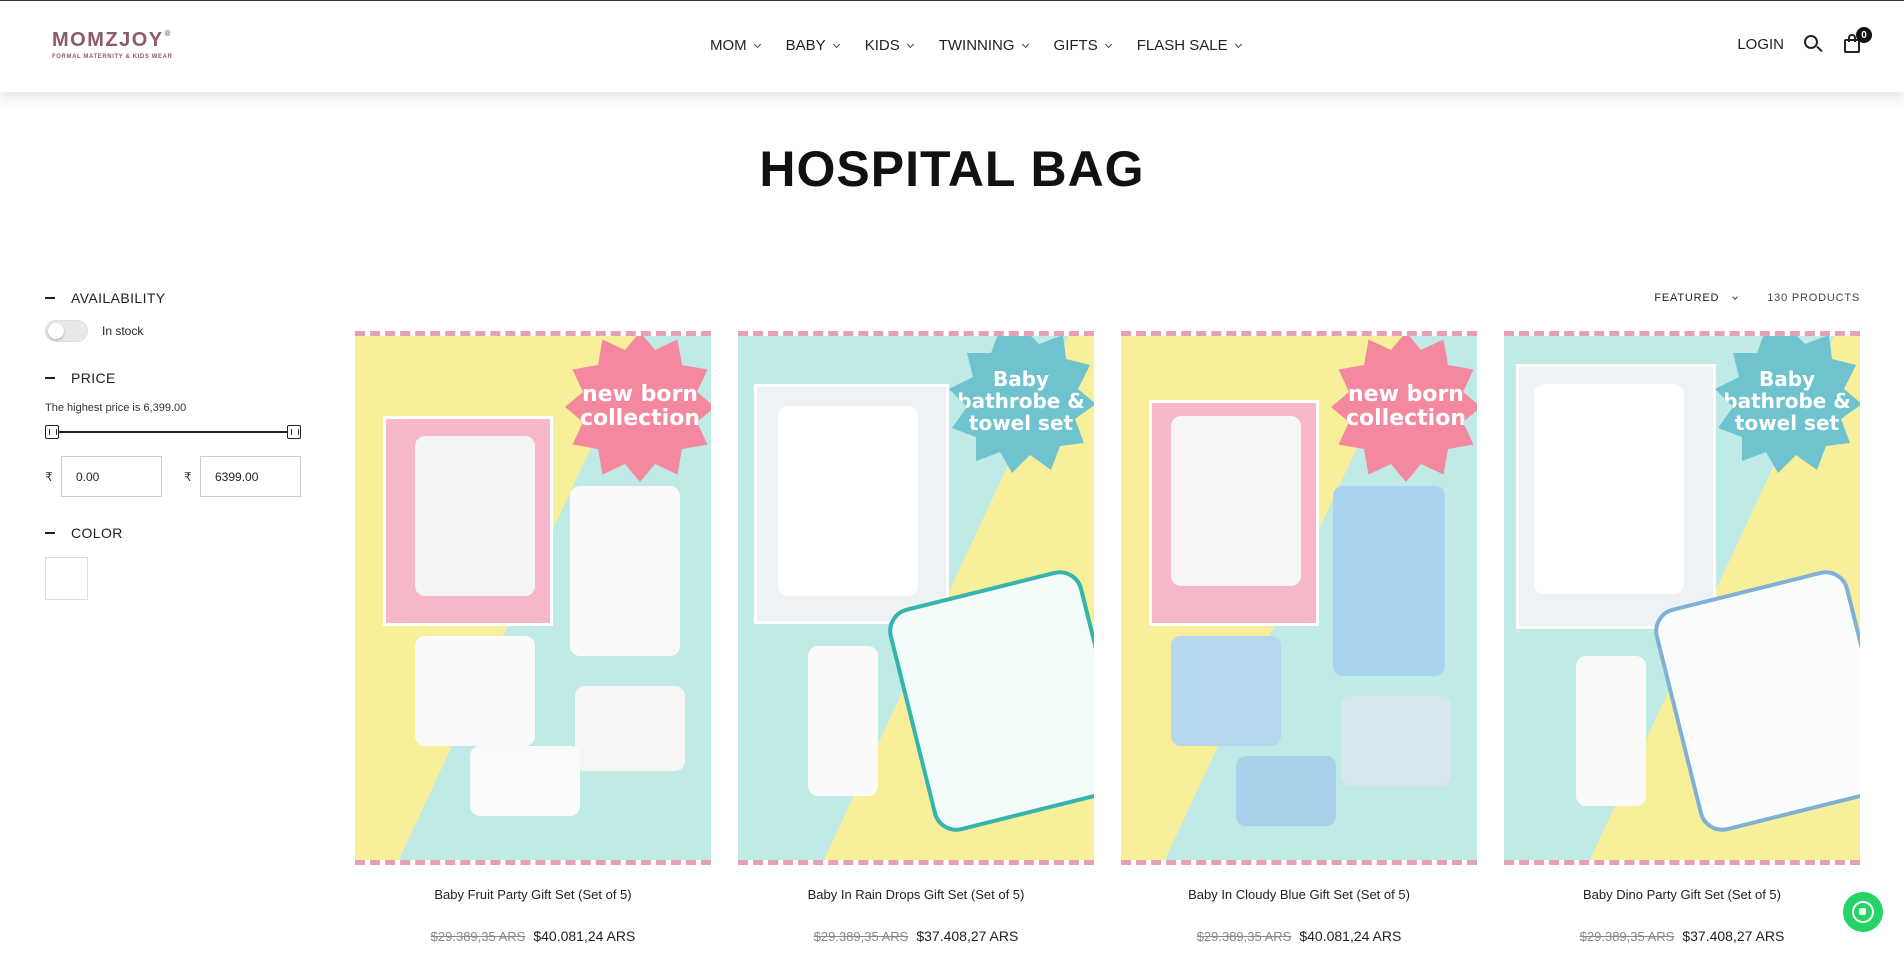  I want to click on nav-item-mom: MOM, so click(735, 45).